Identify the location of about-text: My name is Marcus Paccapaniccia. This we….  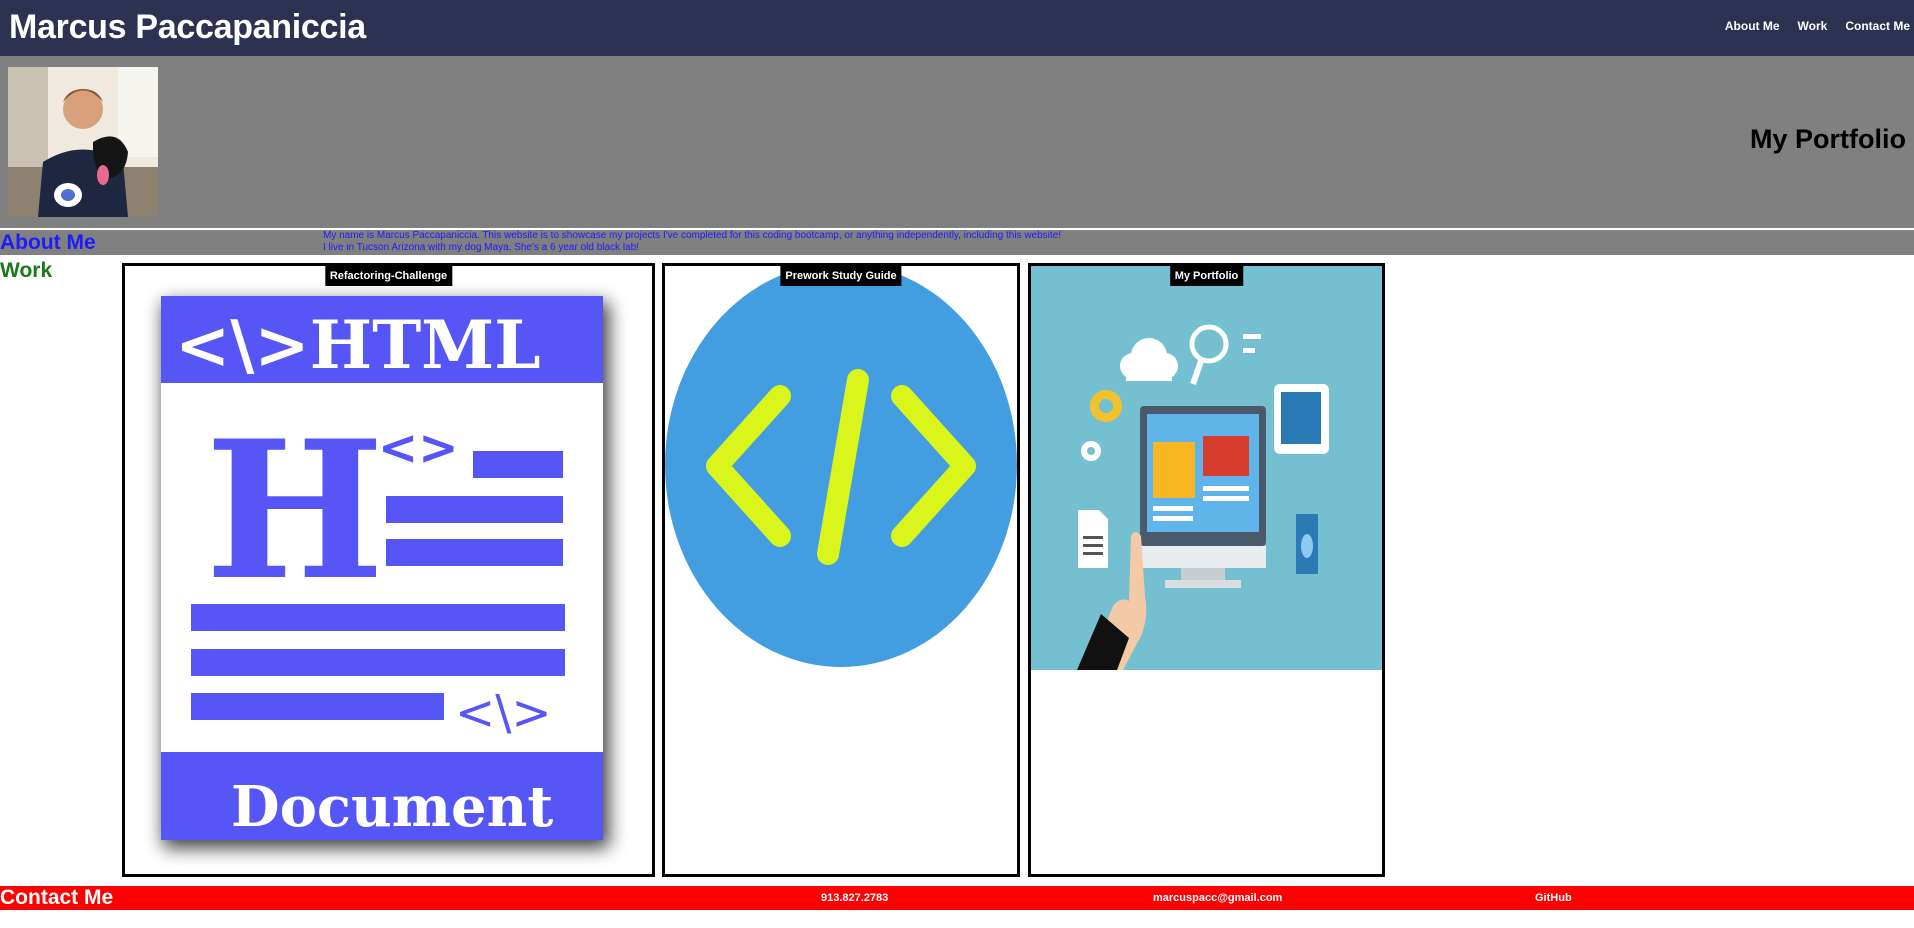
(692, 242).